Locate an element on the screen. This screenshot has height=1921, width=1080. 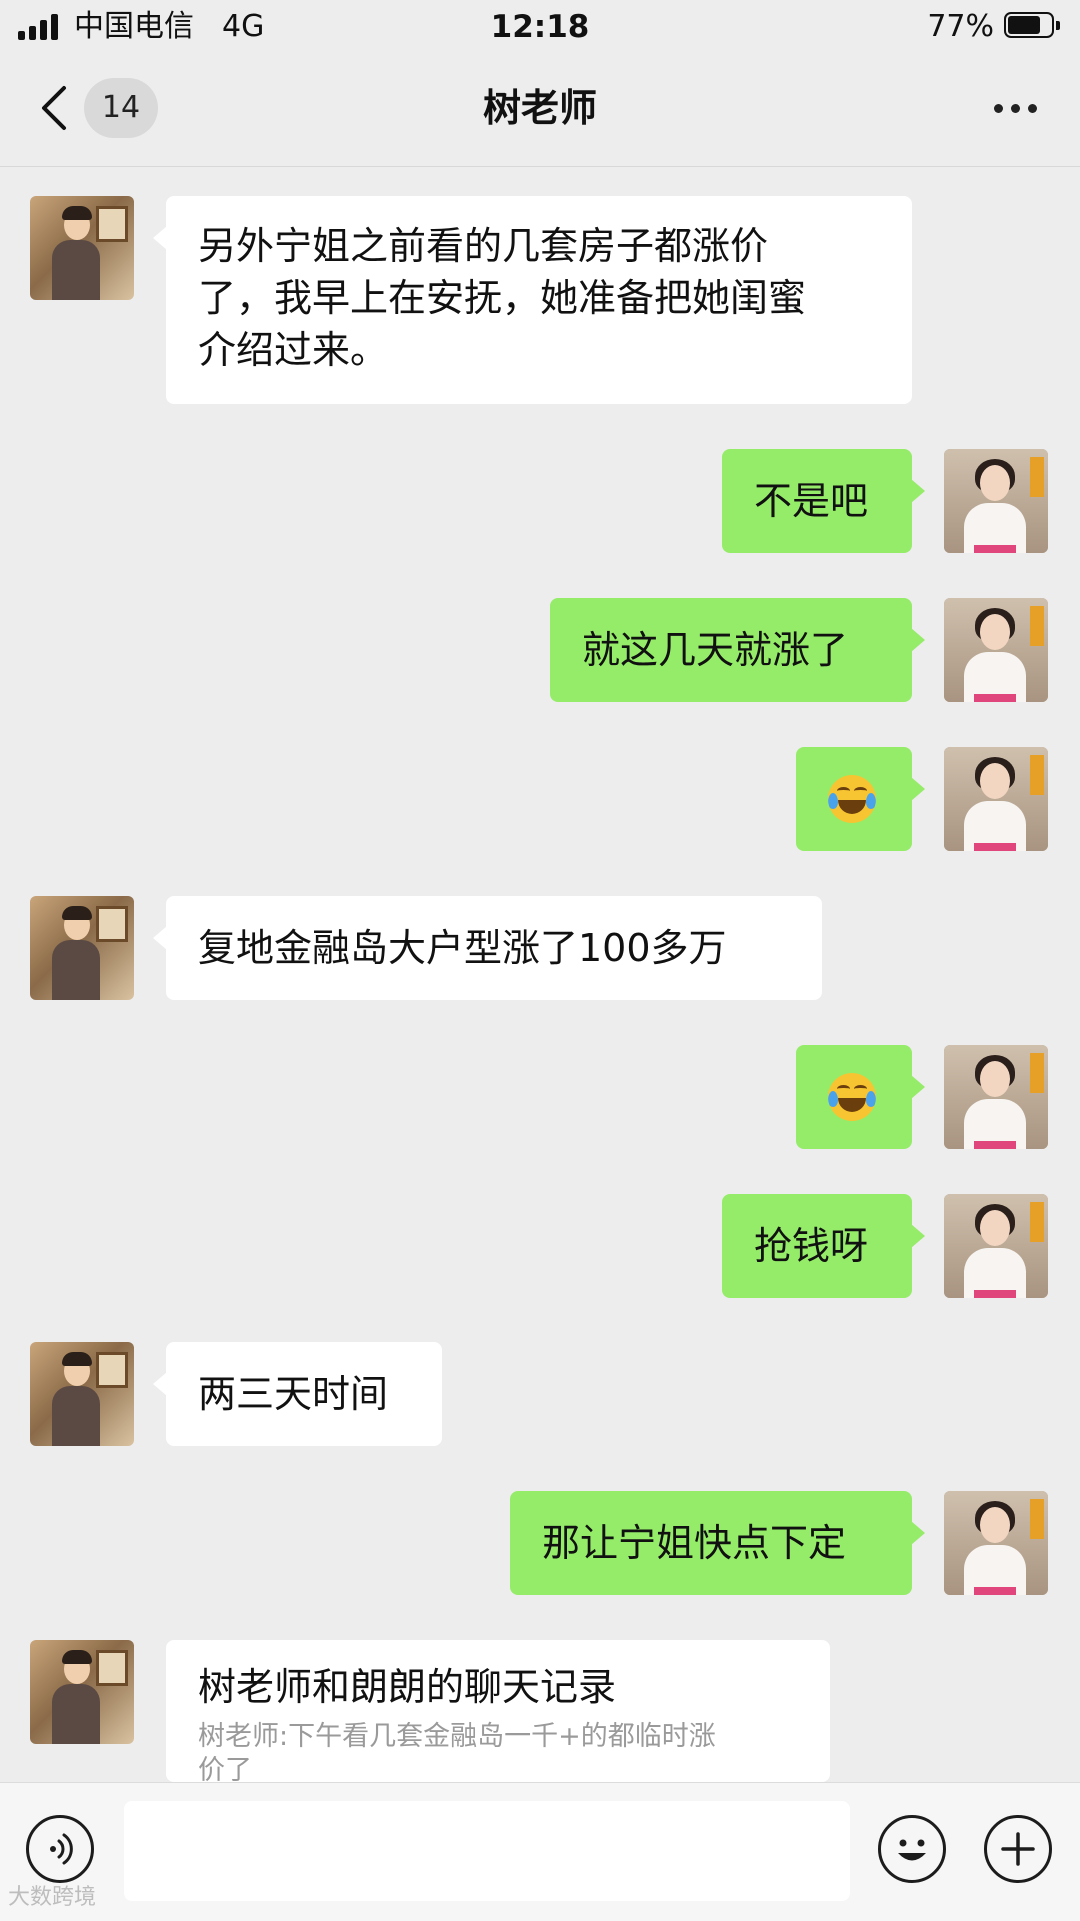
smiley-icon is located at coordinates (912, 1850).